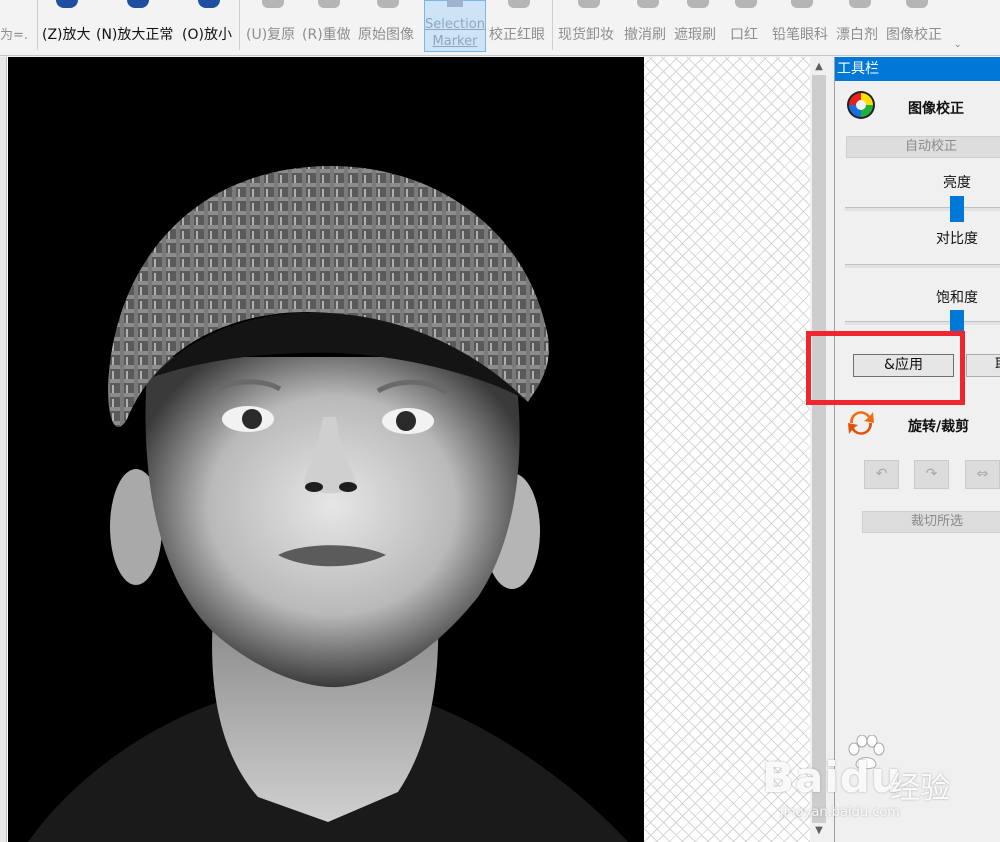 Image resolution: width=1000 pixels, height=842 pixels. What do you see at coordinates (695, 35) in the screenshot?
I see `blemish-brush-label: 遮瑕刷` at bounding box center [695, 35].